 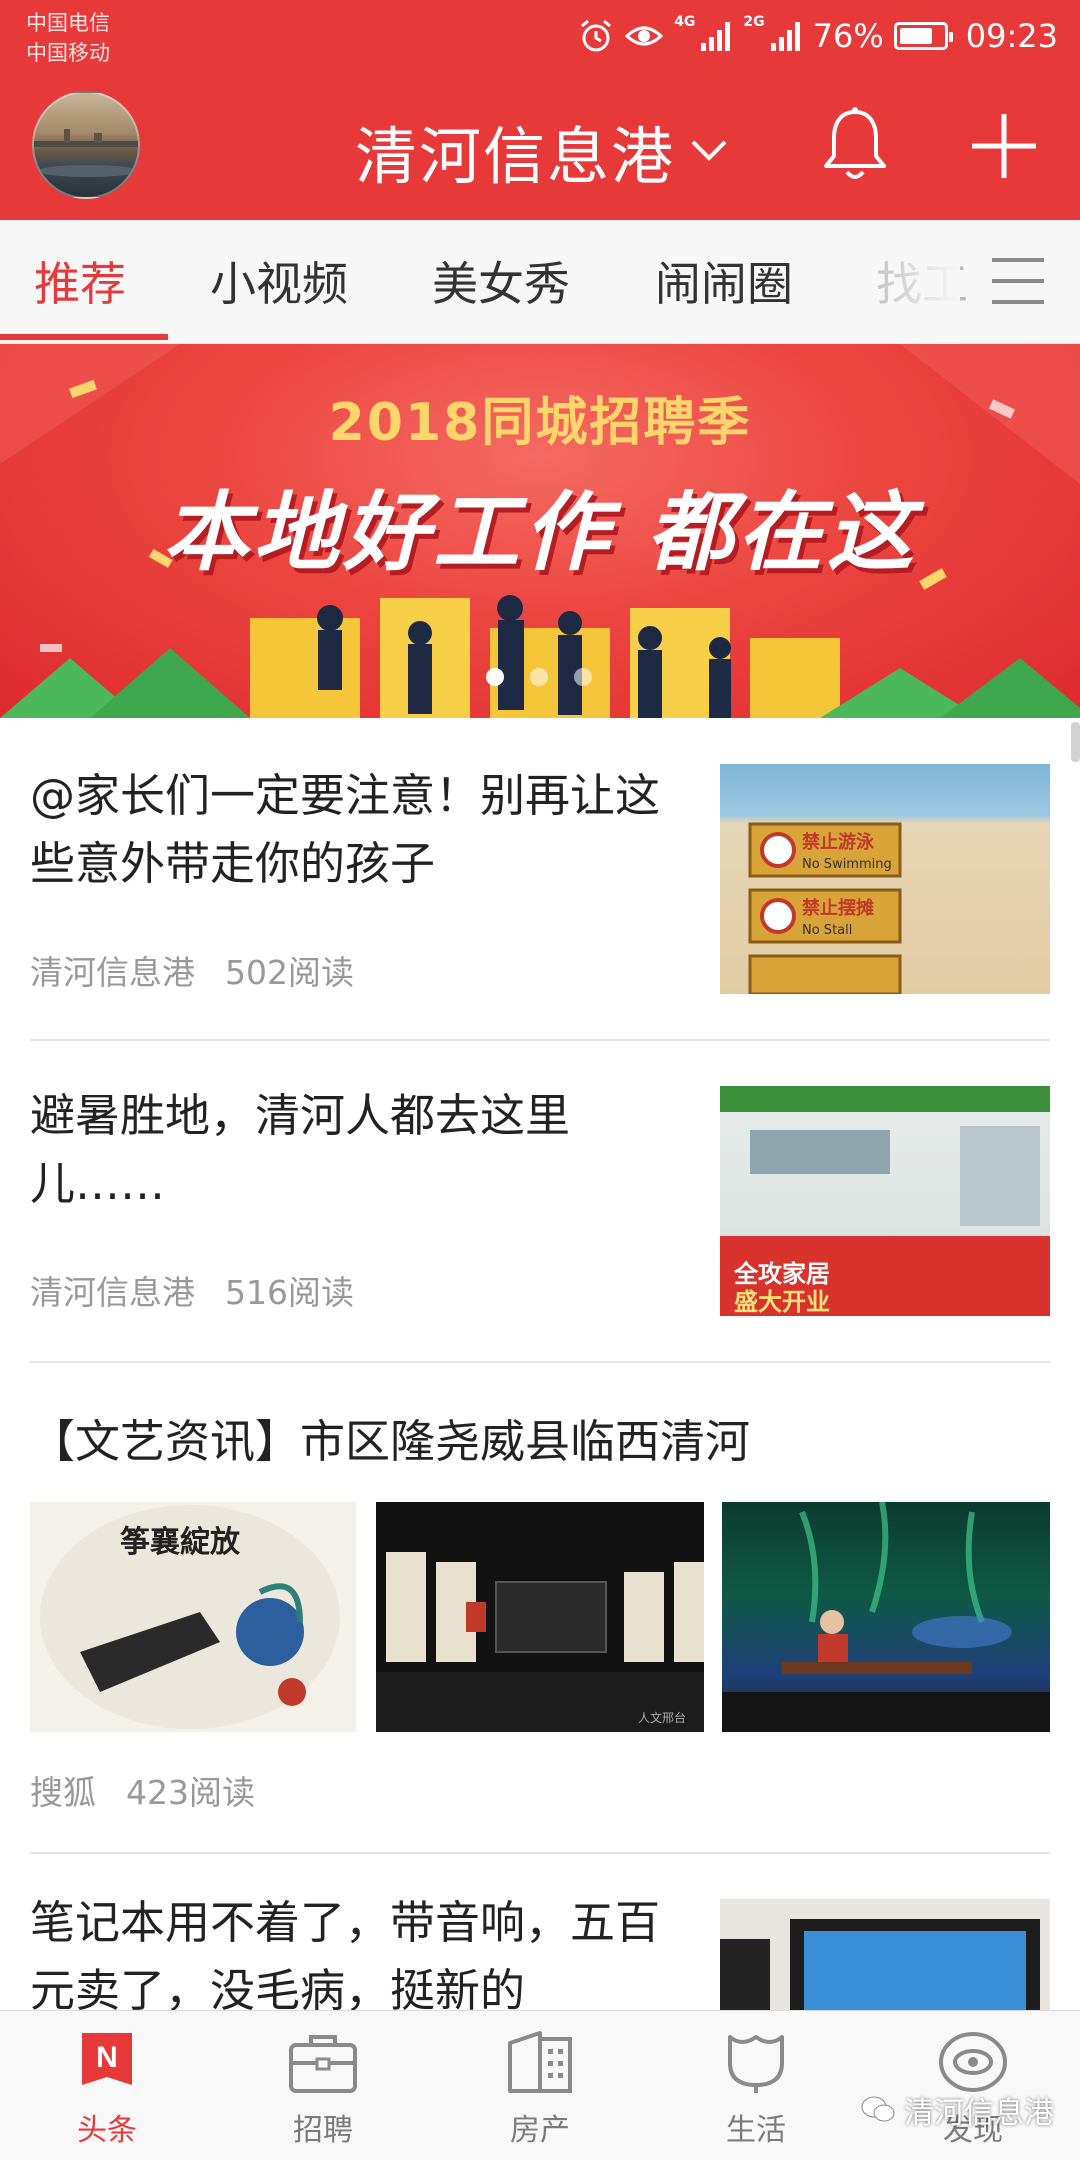 I want to click on carrier-2: 中国移动, so click(x=68, y=53).